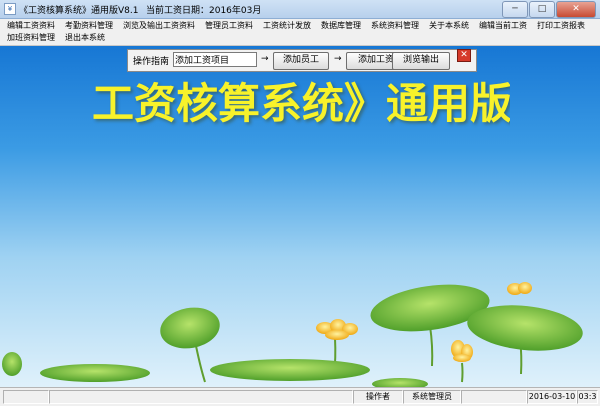  Describe the element at coordinates (229, 26) in the screenshot. I see `menu-employee-data: 管理员工资料` at that location.